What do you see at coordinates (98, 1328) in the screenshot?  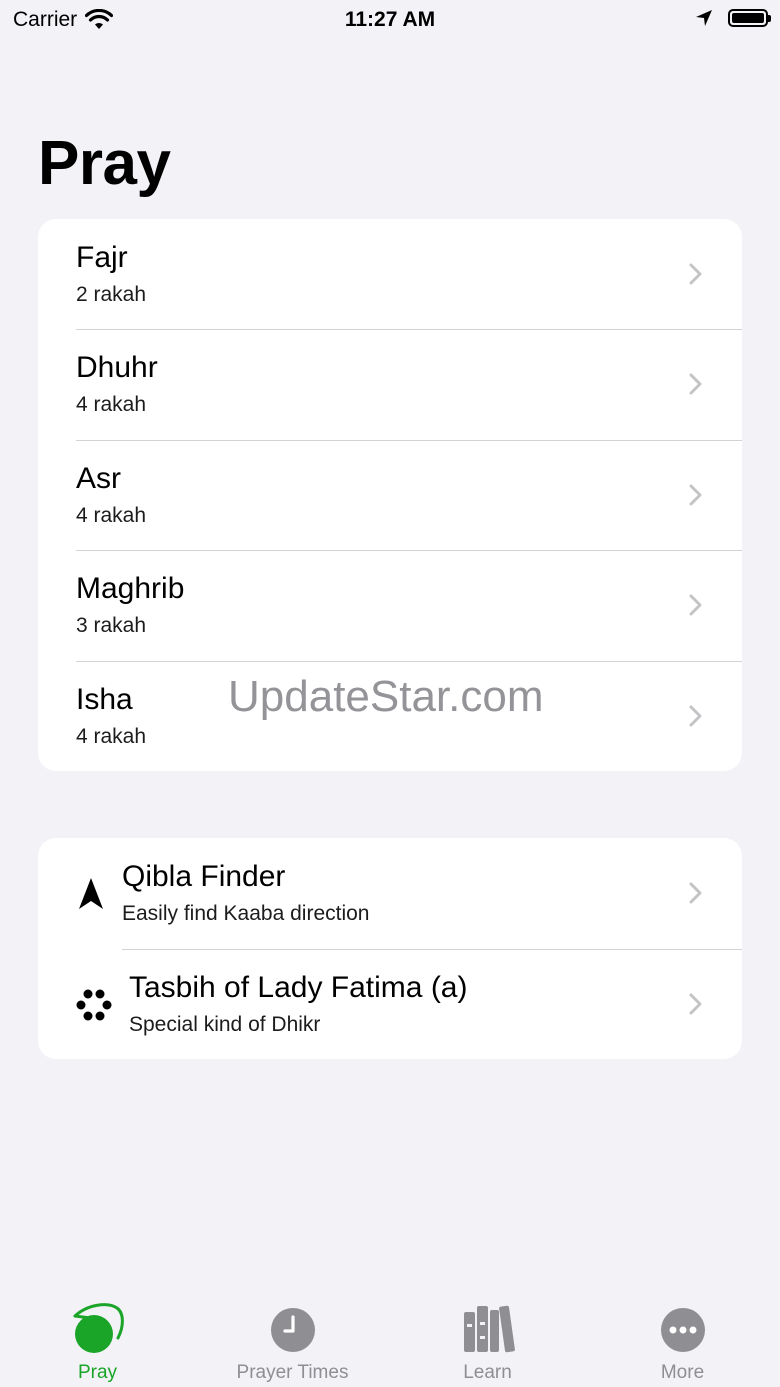 I see `pray-icon` at bounding box center [98, 1328].